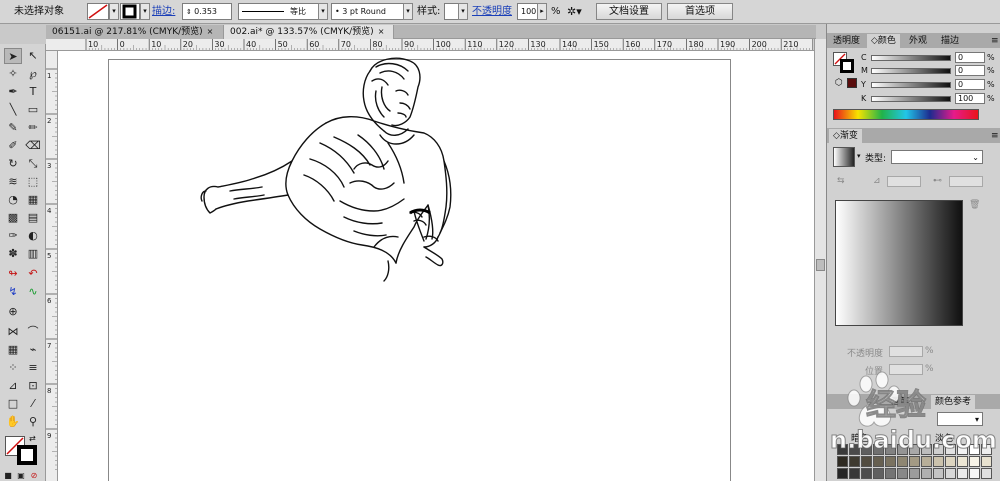 The width and height of the screenshot is (1000, 481). I want to click on blend-tool-icon: ◐, so click(33, 236).